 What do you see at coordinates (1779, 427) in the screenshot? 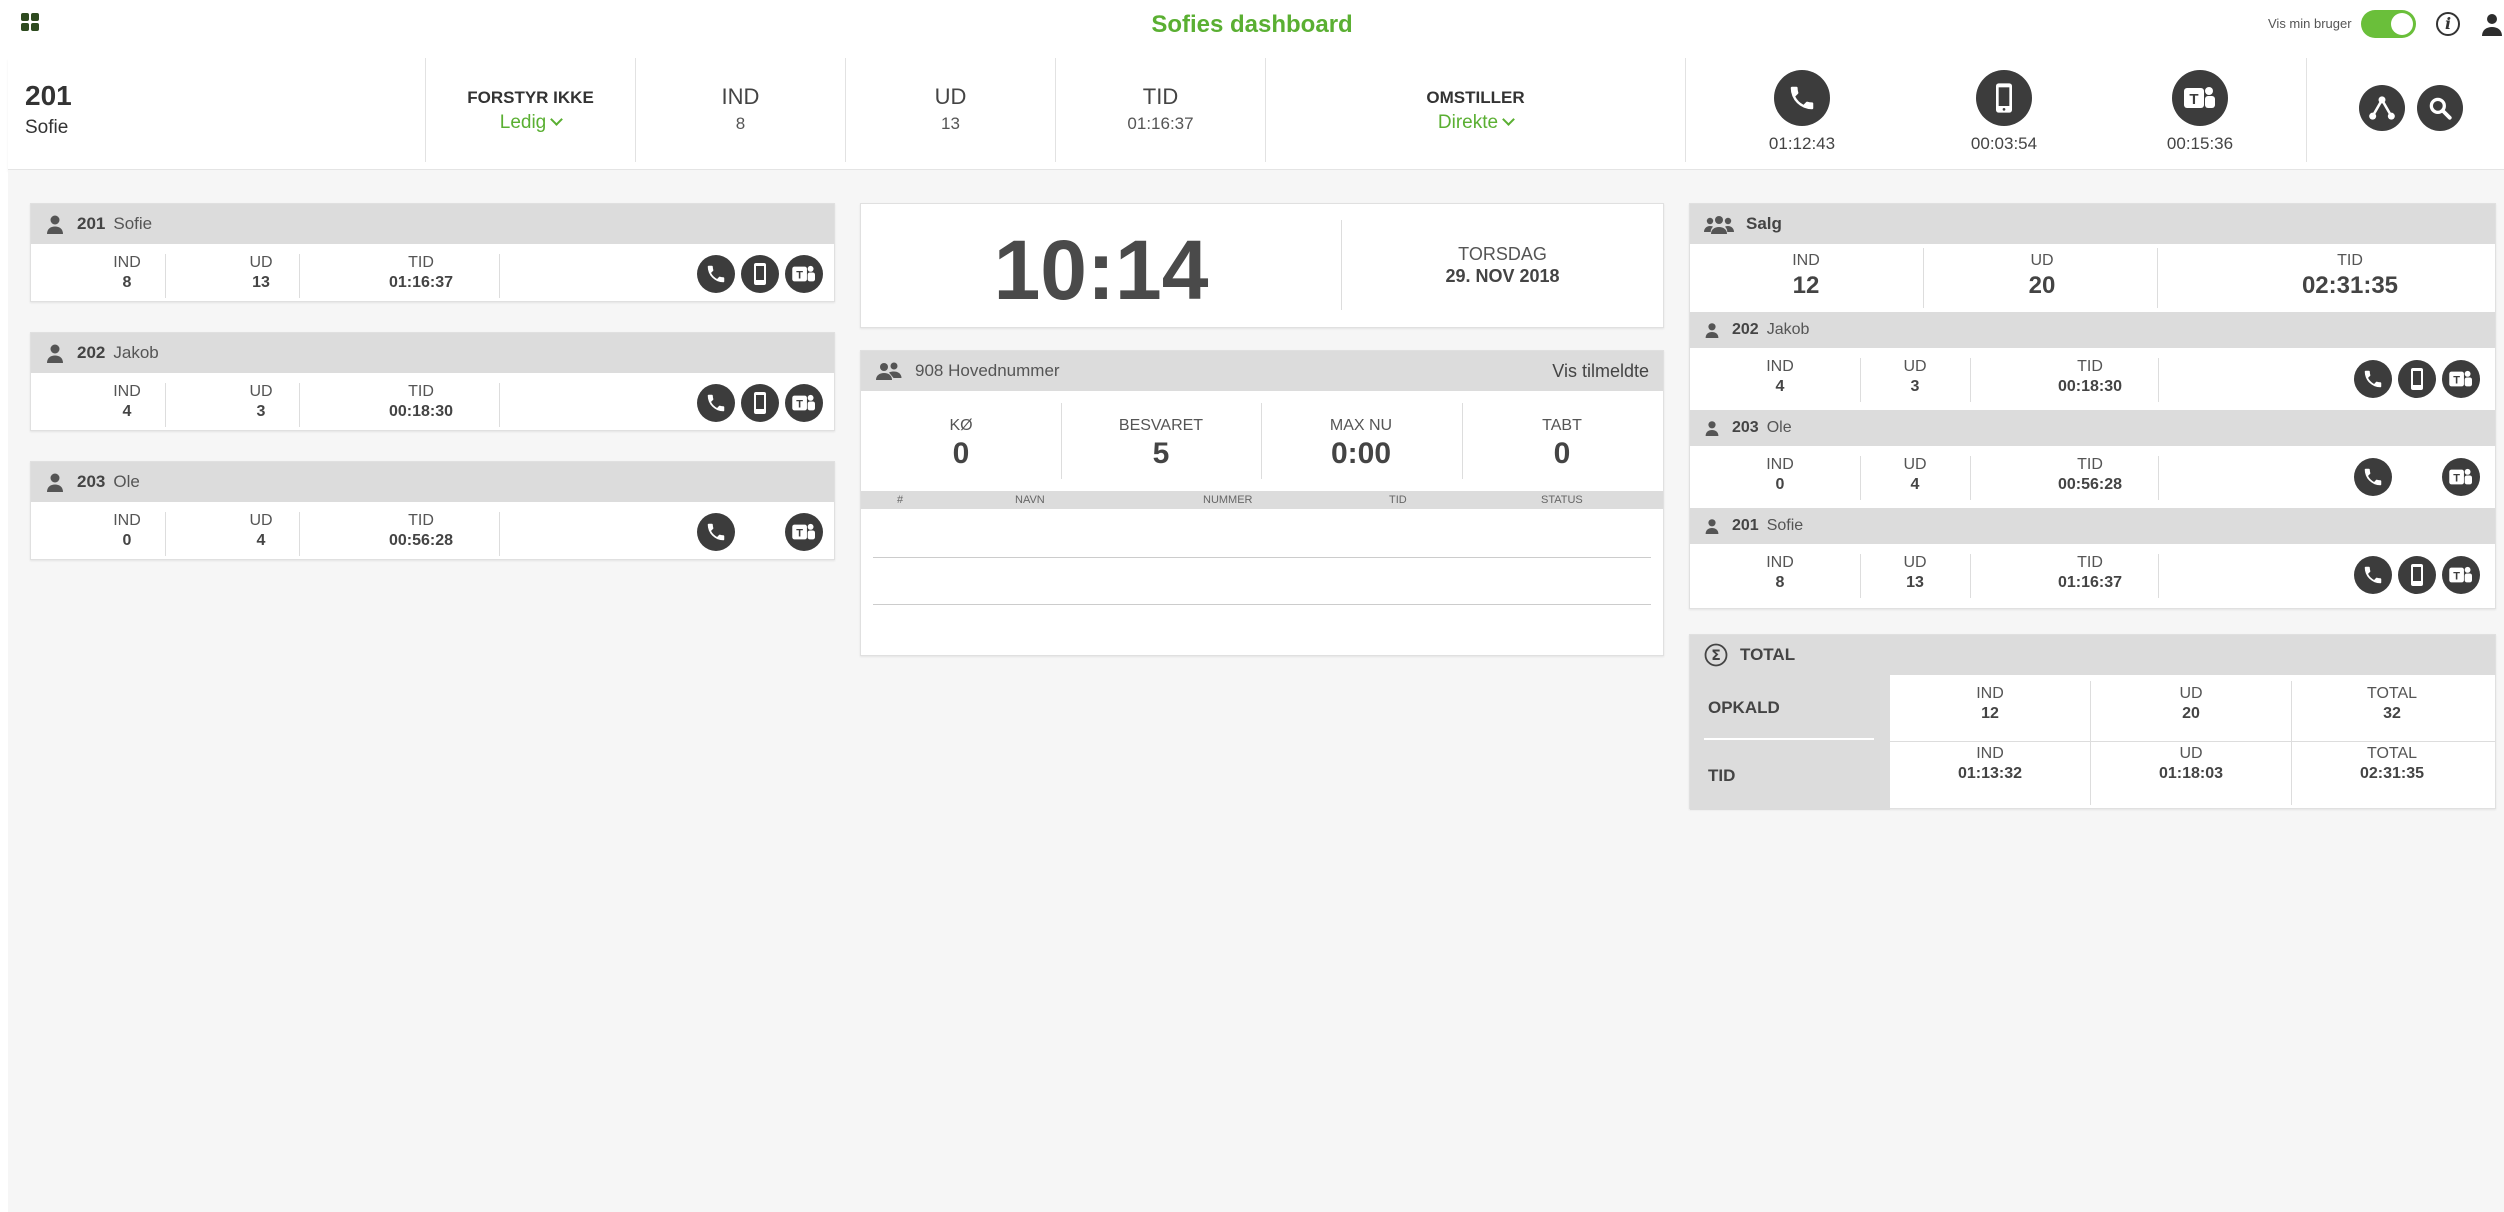
I see `member-name: Ole` at bounding box center [1779, 427].